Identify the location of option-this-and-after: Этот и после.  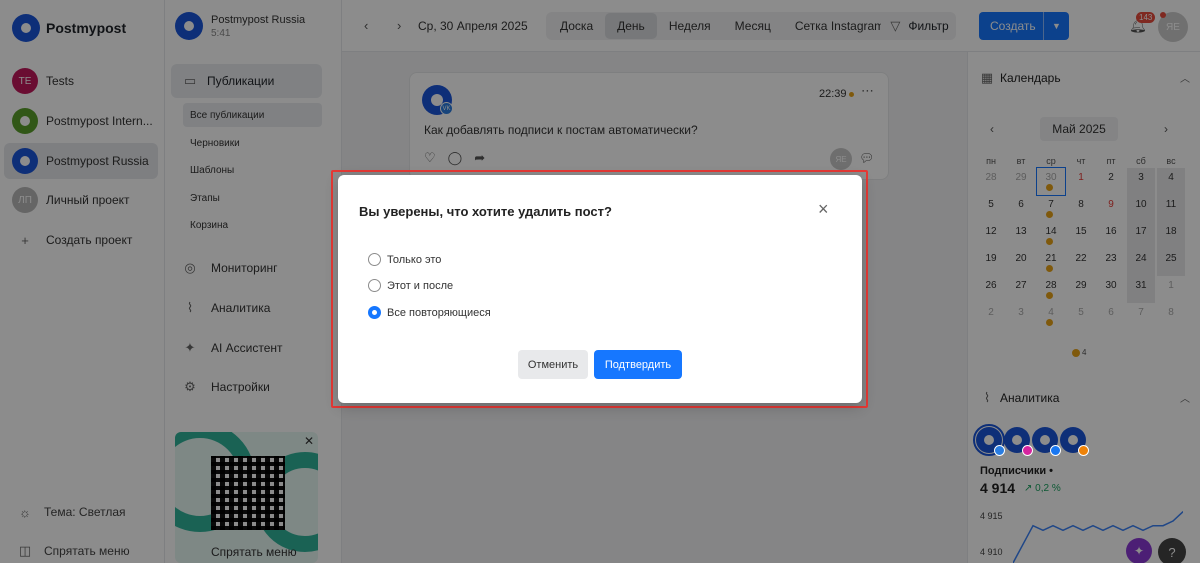
(410, 285).